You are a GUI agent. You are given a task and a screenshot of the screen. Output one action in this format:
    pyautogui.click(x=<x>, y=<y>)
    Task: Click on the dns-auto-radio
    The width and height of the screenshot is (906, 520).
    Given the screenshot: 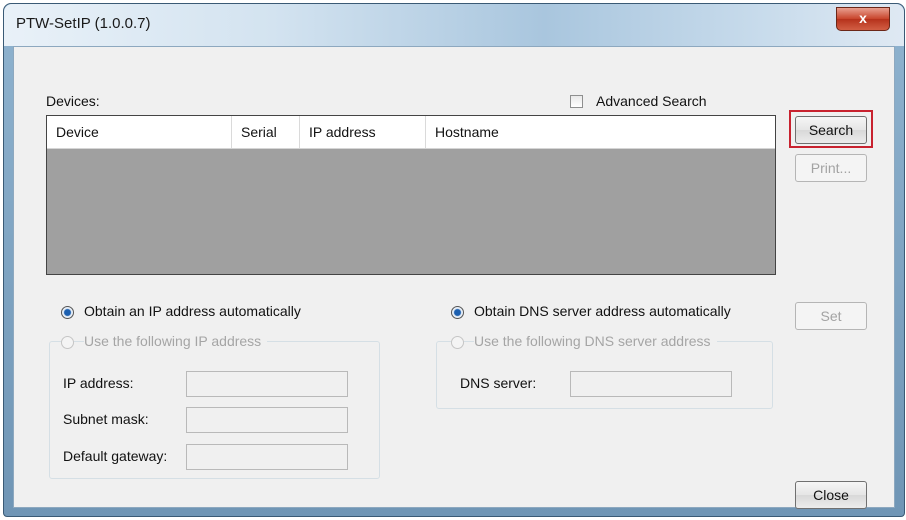 What is the action you would take?
    pyautogui.click(x=457, y=312)
    